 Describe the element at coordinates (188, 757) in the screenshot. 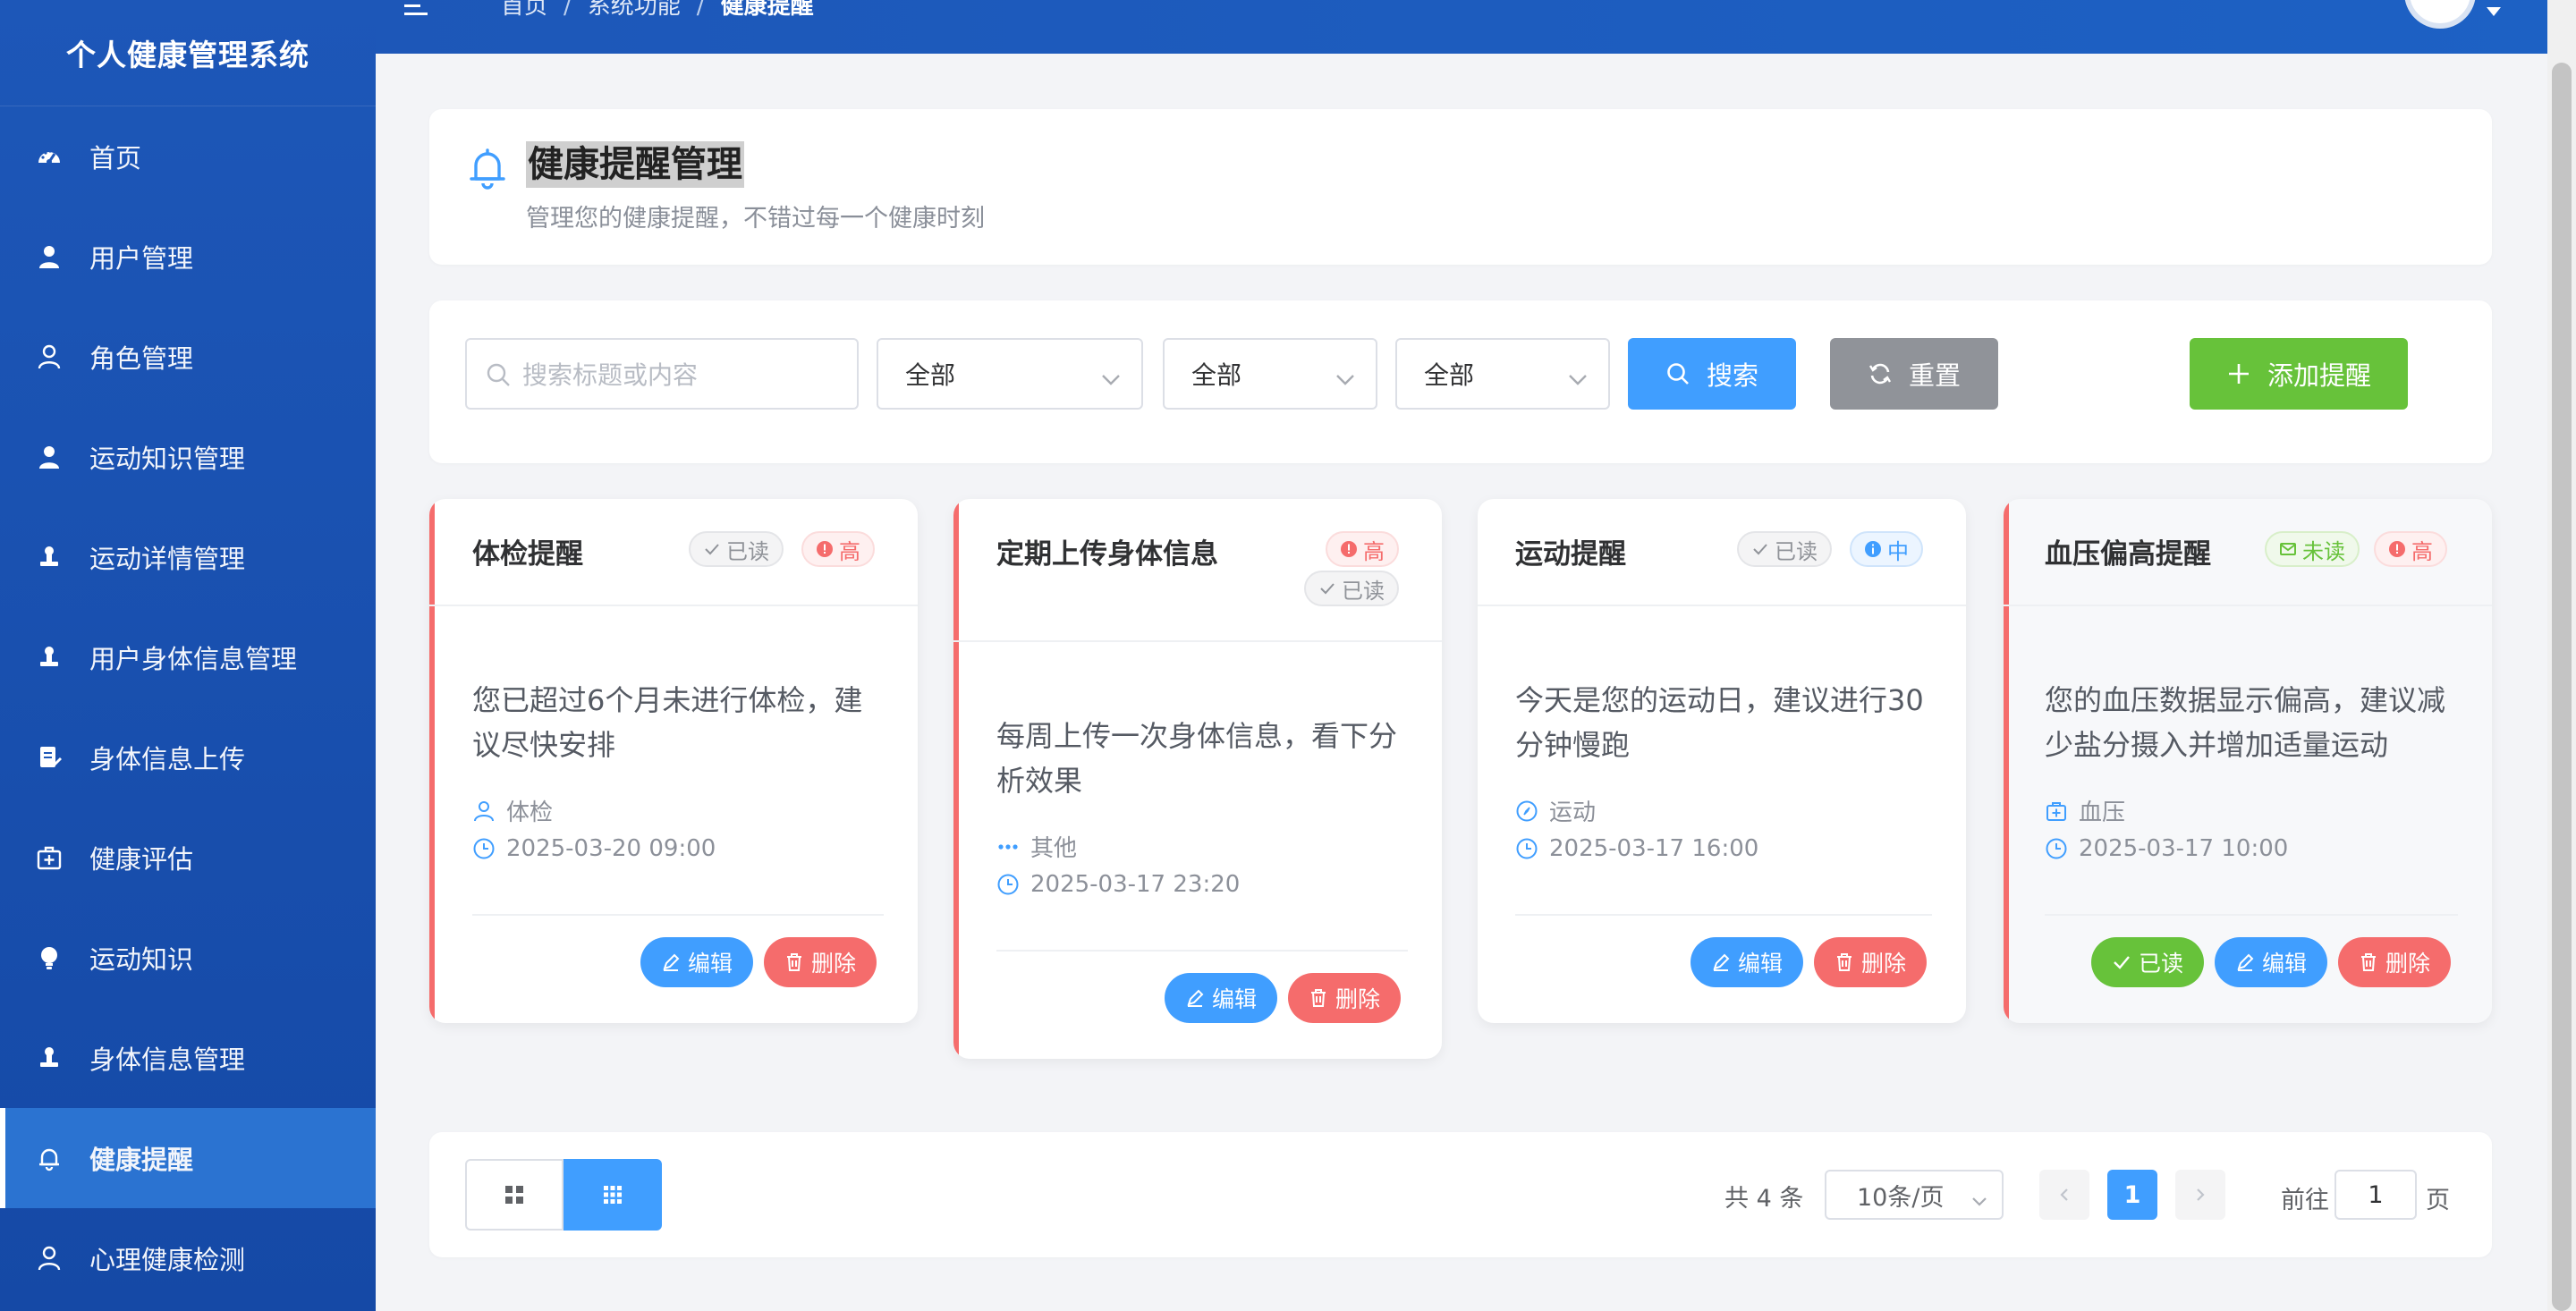

I see `sidebar-item-body-info-upload: 身体信息上传` at that location.